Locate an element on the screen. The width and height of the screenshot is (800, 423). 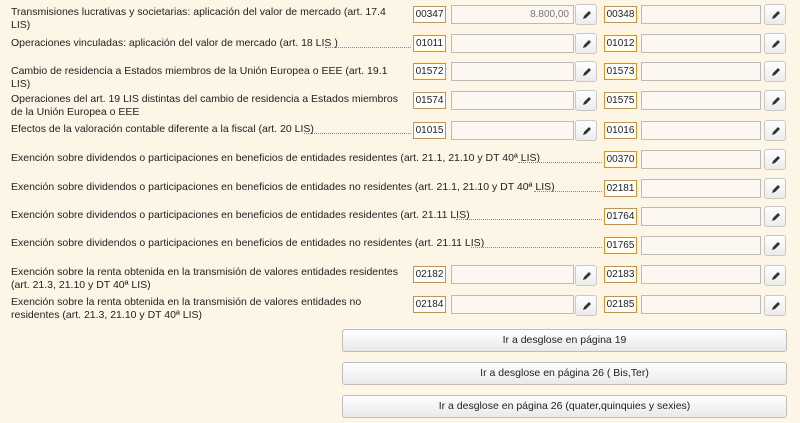
box-code-right: 02181 is located at coordinates (620, 188).